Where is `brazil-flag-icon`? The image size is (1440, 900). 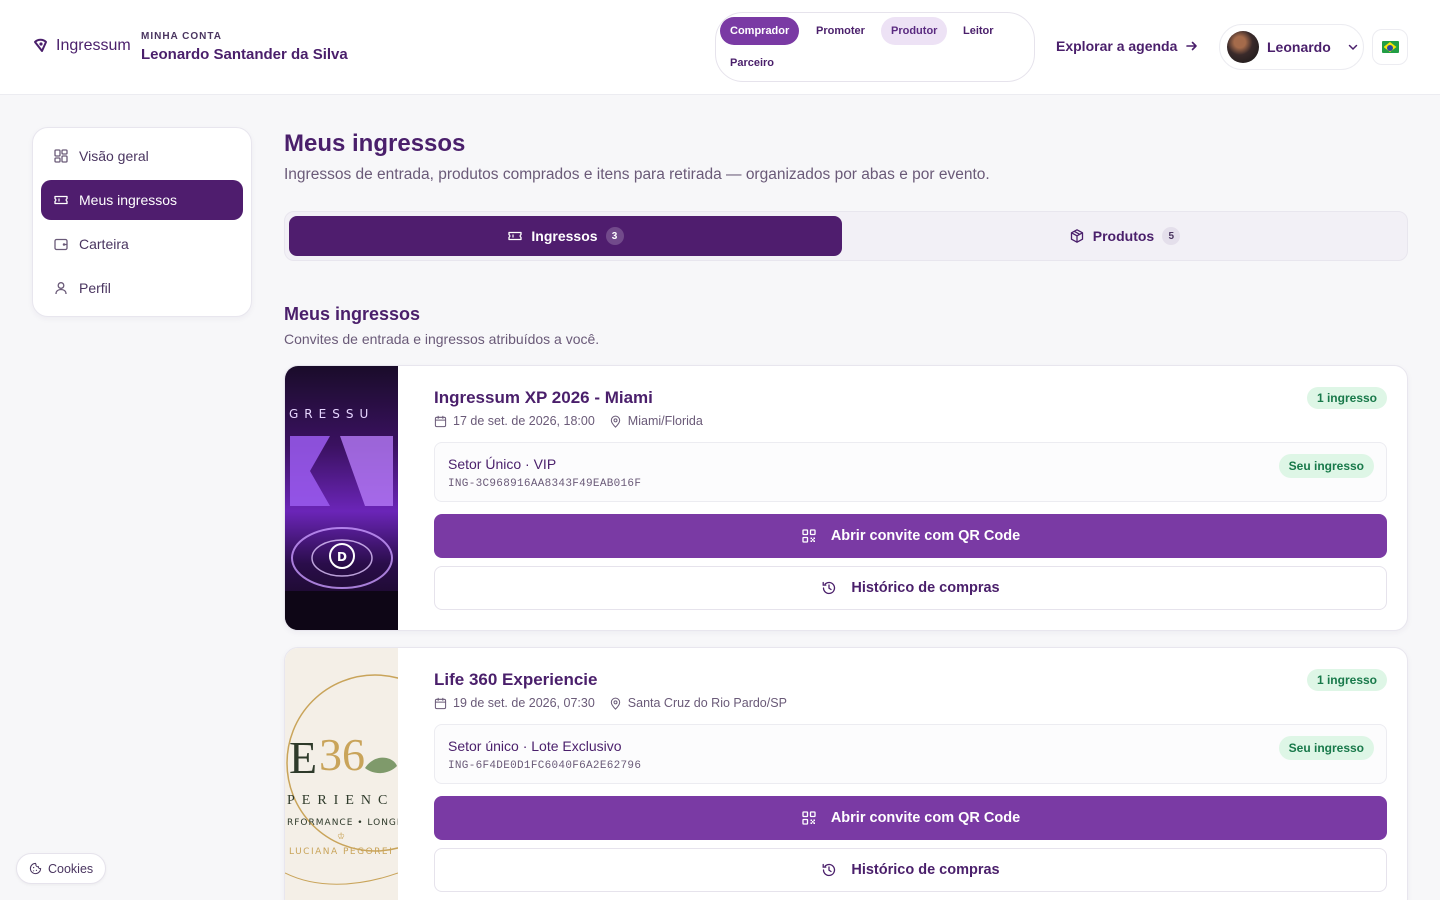
brazil-flag-icon is located at coordinates (1390, 47).